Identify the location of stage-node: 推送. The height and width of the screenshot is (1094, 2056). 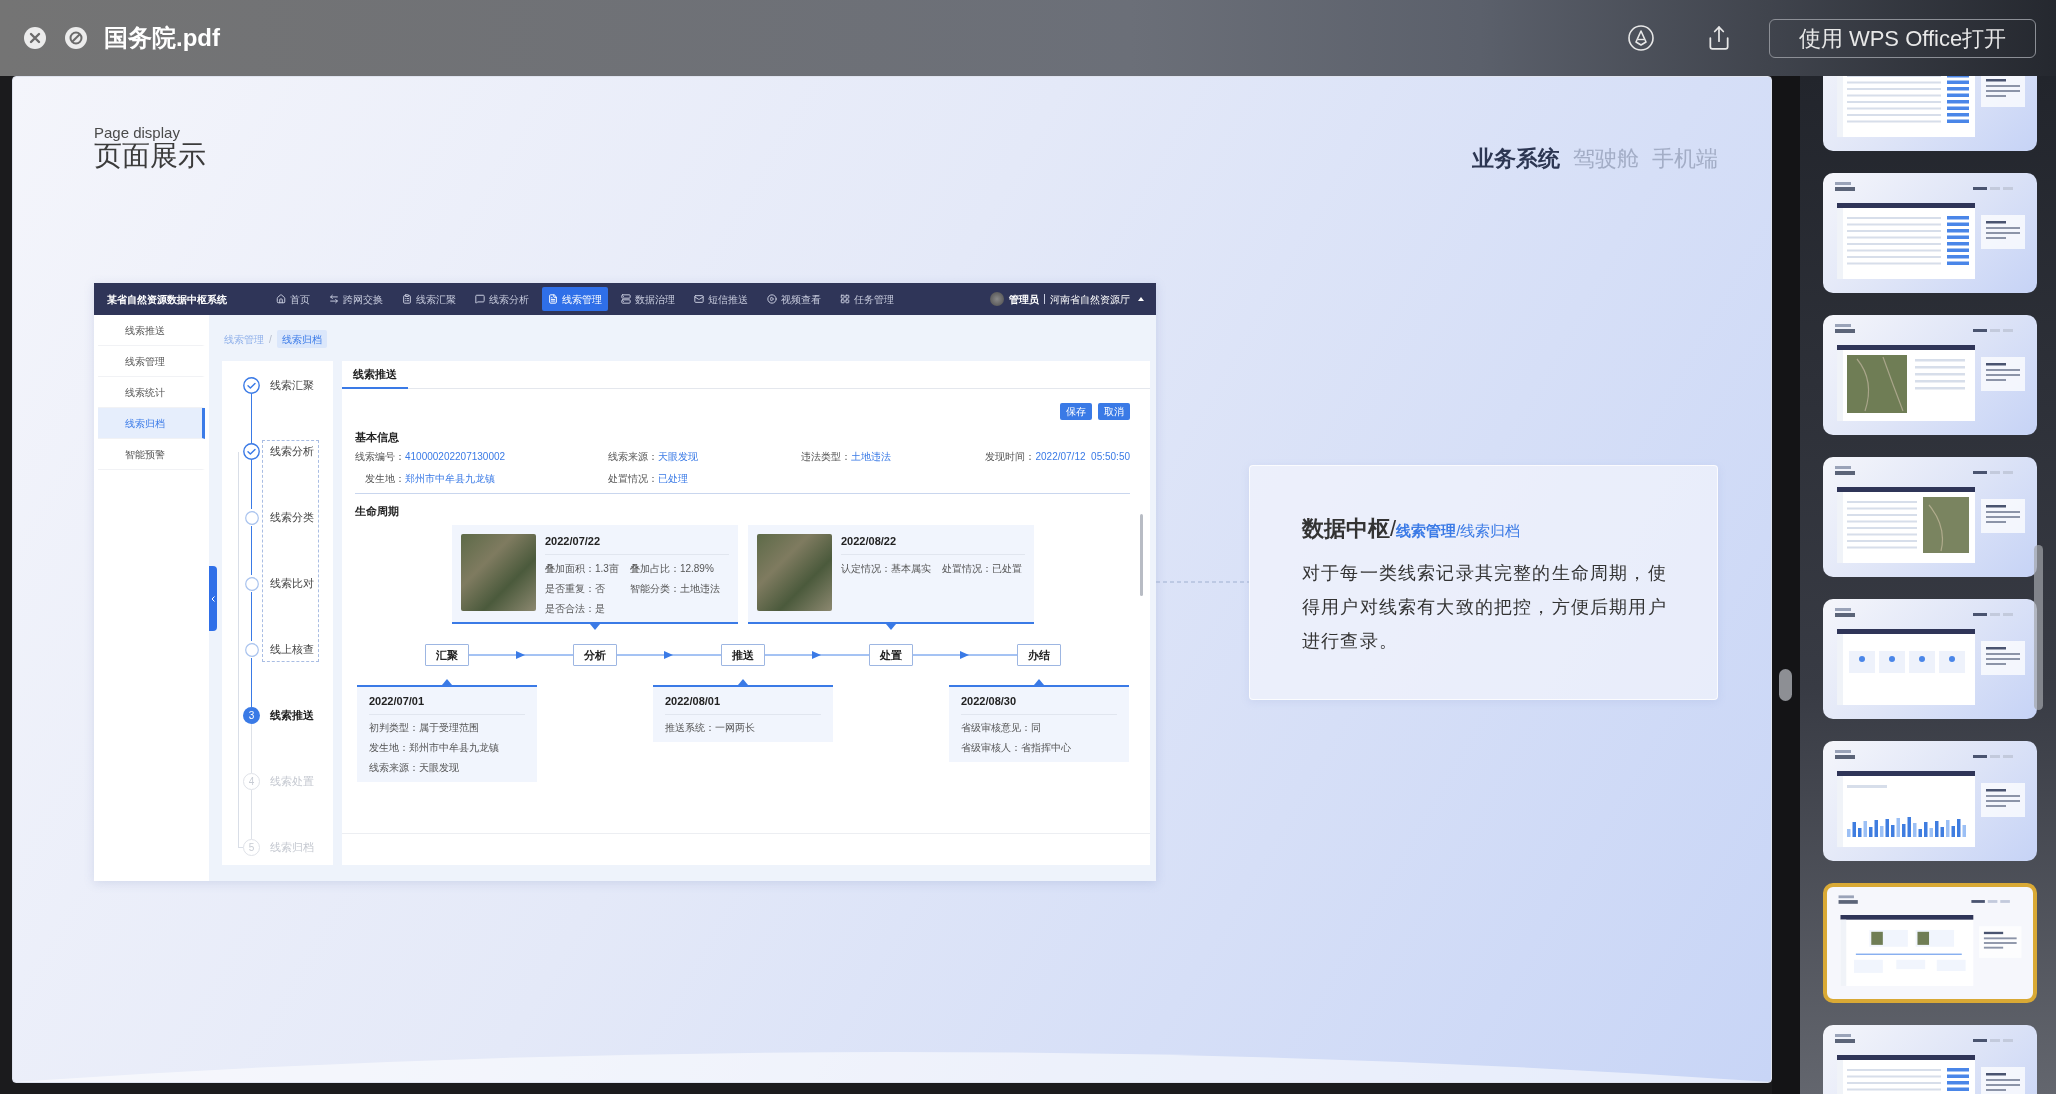
(743, 655).